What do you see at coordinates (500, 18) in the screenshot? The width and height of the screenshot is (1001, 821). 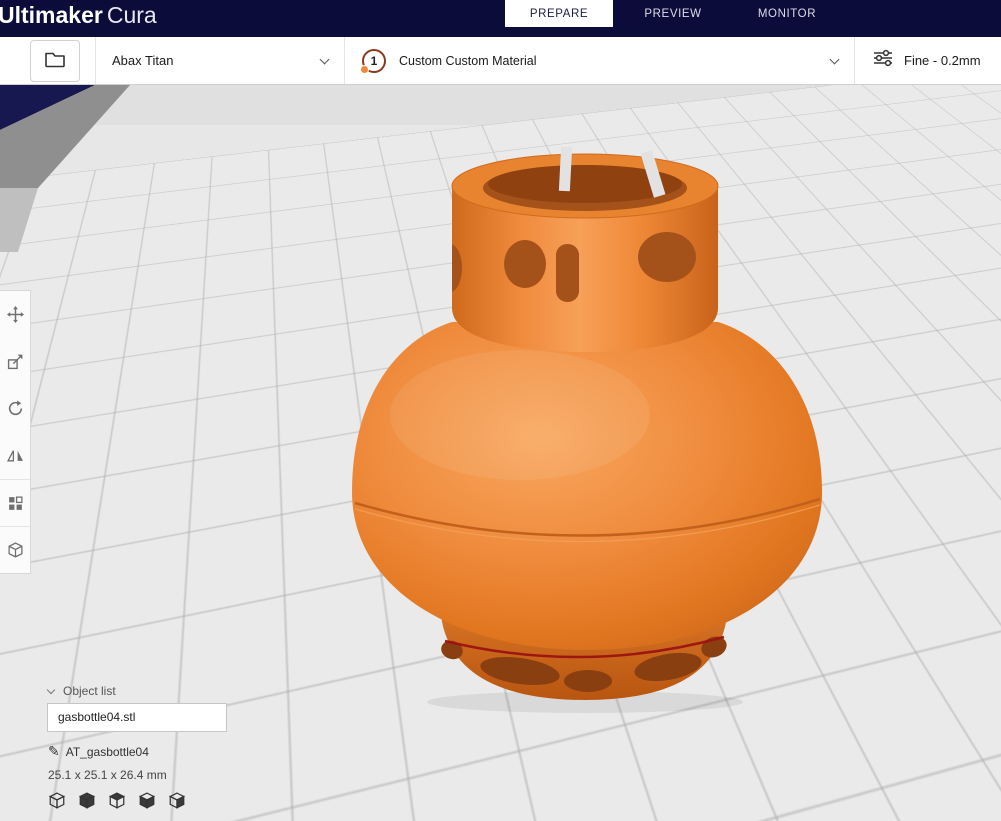 I see `app-header: Ultimaker Cura PREPARE PREVIEW MONITOR` at bounding box center [500, 18].